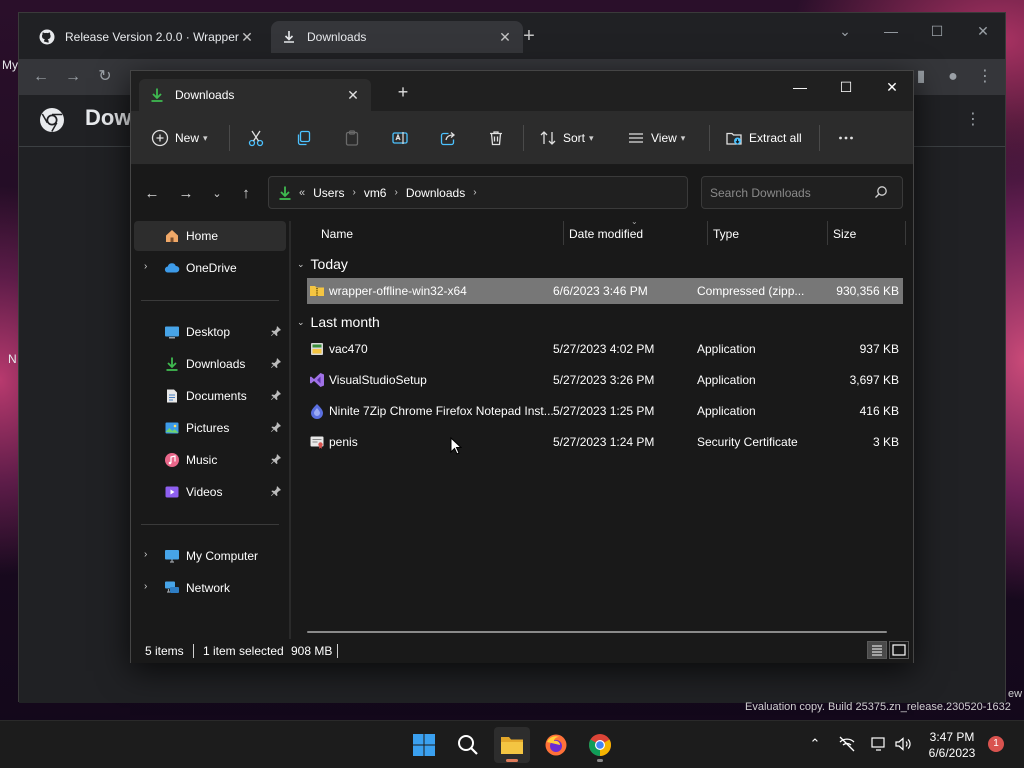 This screenshot has width=1024, height=768. Describe the element at coordinates (879, 411) in the screenshot. I see `file-size: 416 KB` at that location.